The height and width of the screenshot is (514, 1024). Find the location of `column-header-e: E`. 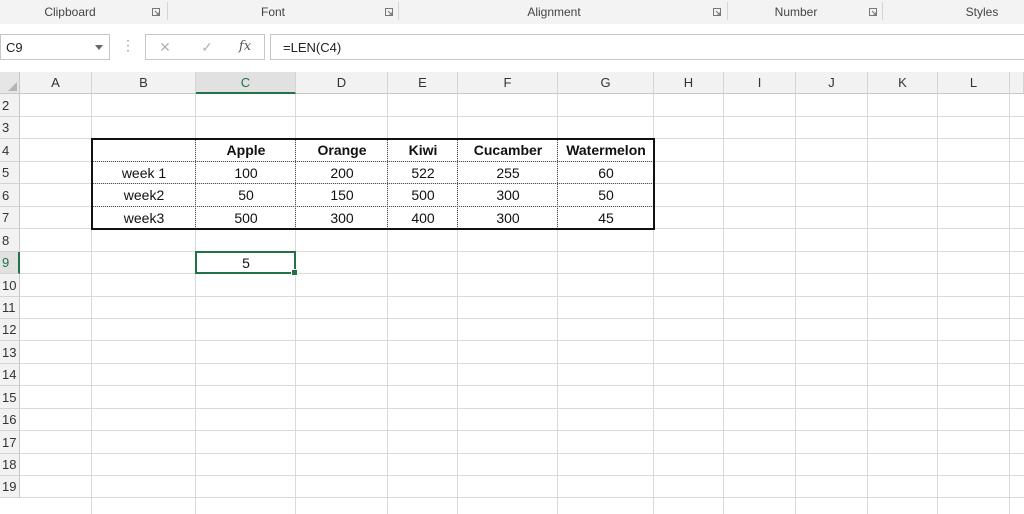

column-header-e: E is located at coordinates (423, 83).